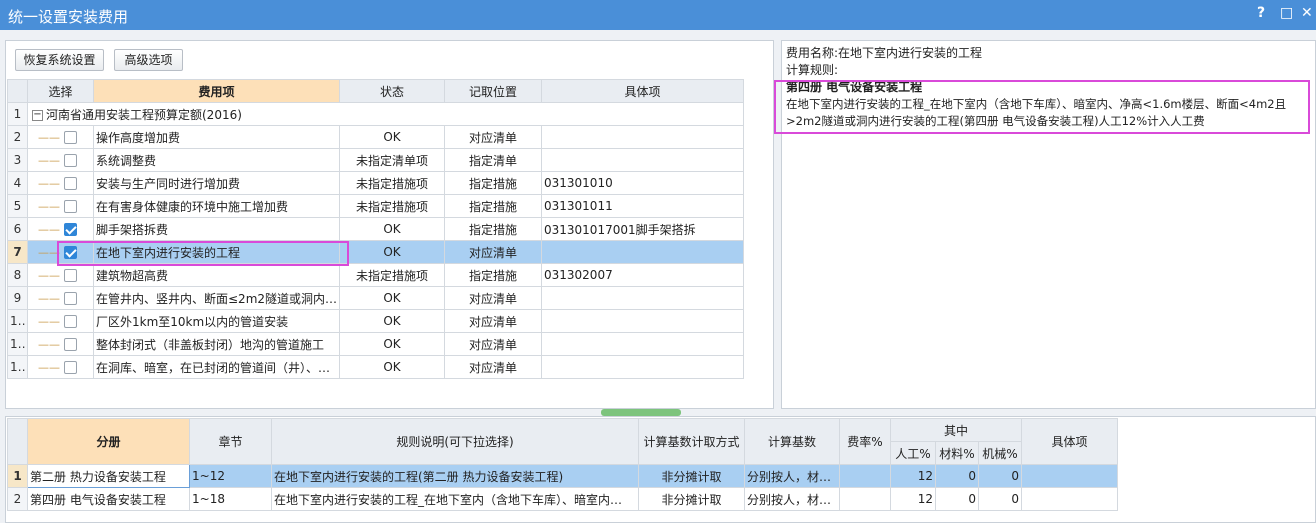 This screenshot has width=1316, height=523. Describe the element at coordinates (455, 441) in the screenshot. I see `col-header-rule: 规则说明(可下拉选择)` at that location.